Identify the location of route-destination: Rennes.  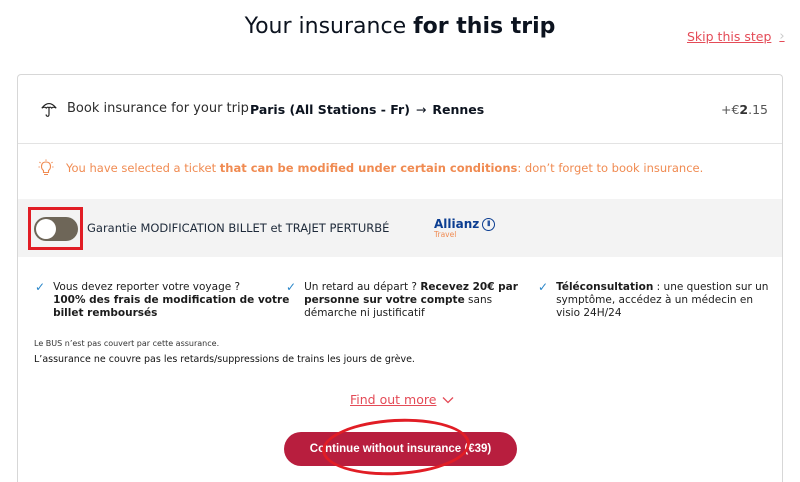
(458, 109).